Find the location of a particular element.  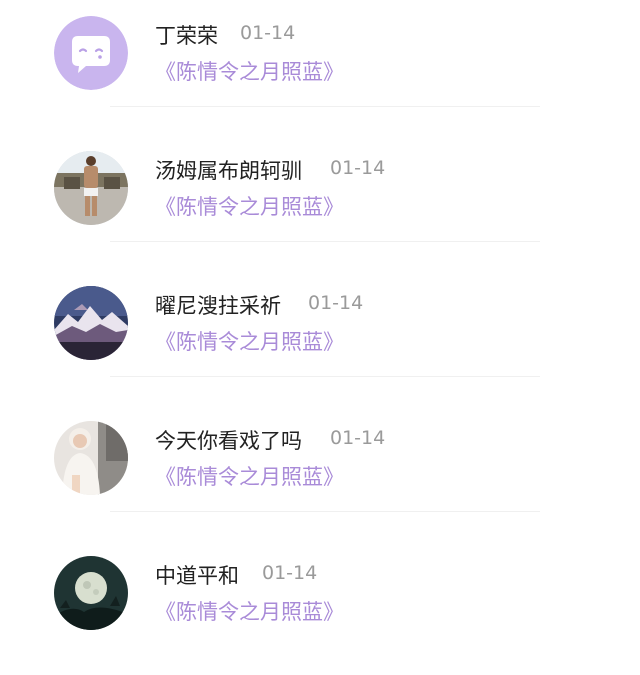

mountain-photo-avatar is located at coordinates (91, 323).